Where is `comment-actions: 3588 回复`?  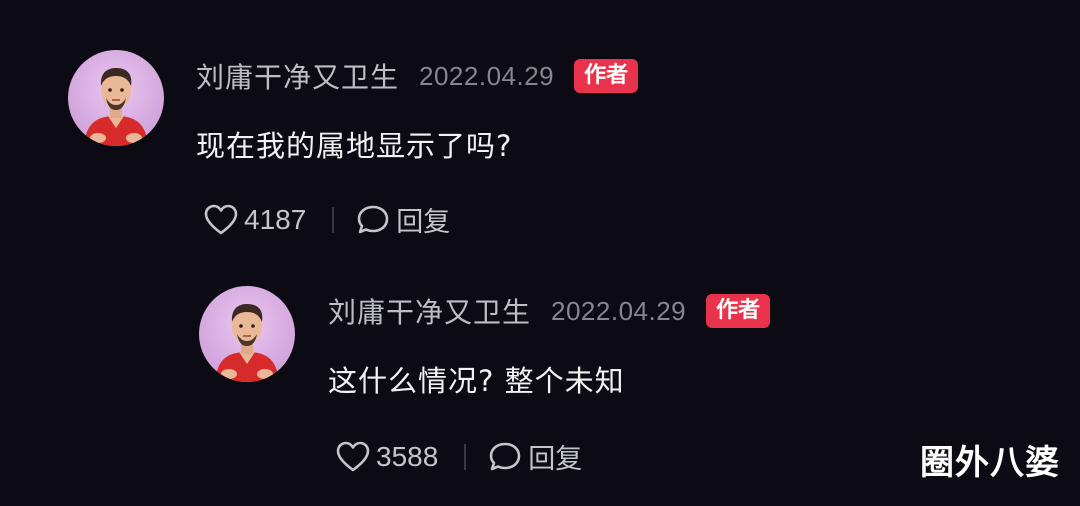
comment-actions: 3588 回复 is located at coordinates (459, 456).